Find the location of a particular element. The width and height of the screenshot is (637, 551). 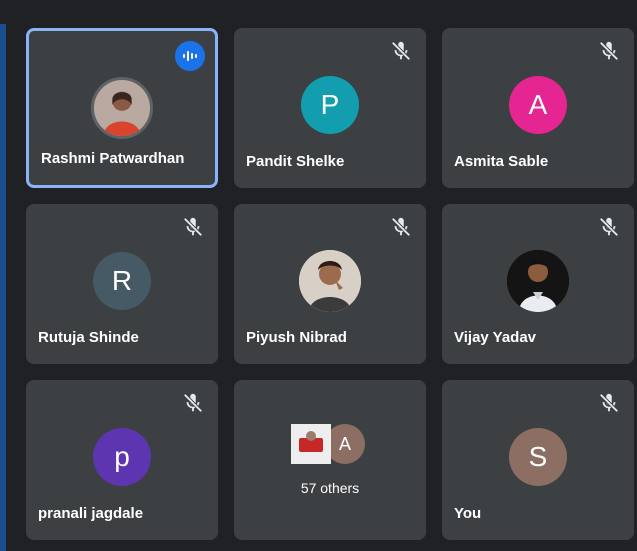

participant-tile-rutuja: R Rutuja Shinde is located at coordinates (122, 284).